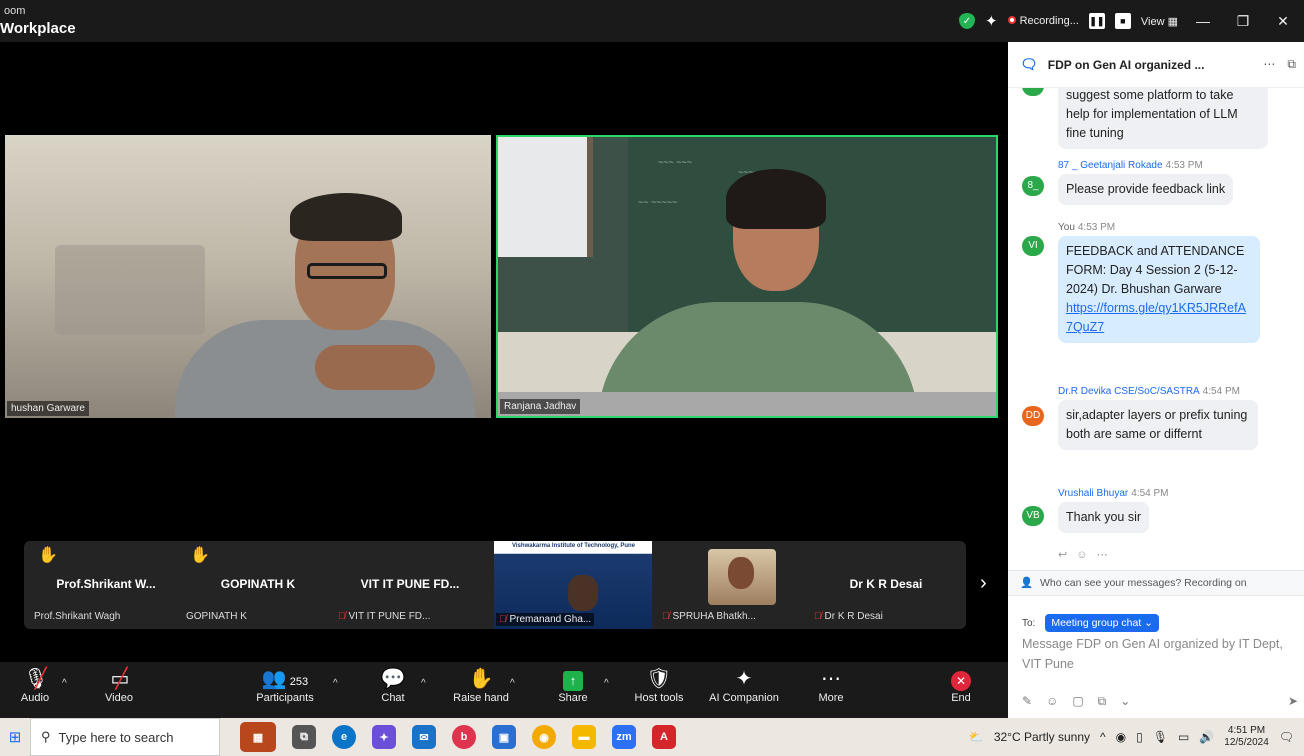 This screenshot has height=756, width=1304. I want to click on audio-options-caret-icon: ^, so click(64, 683).